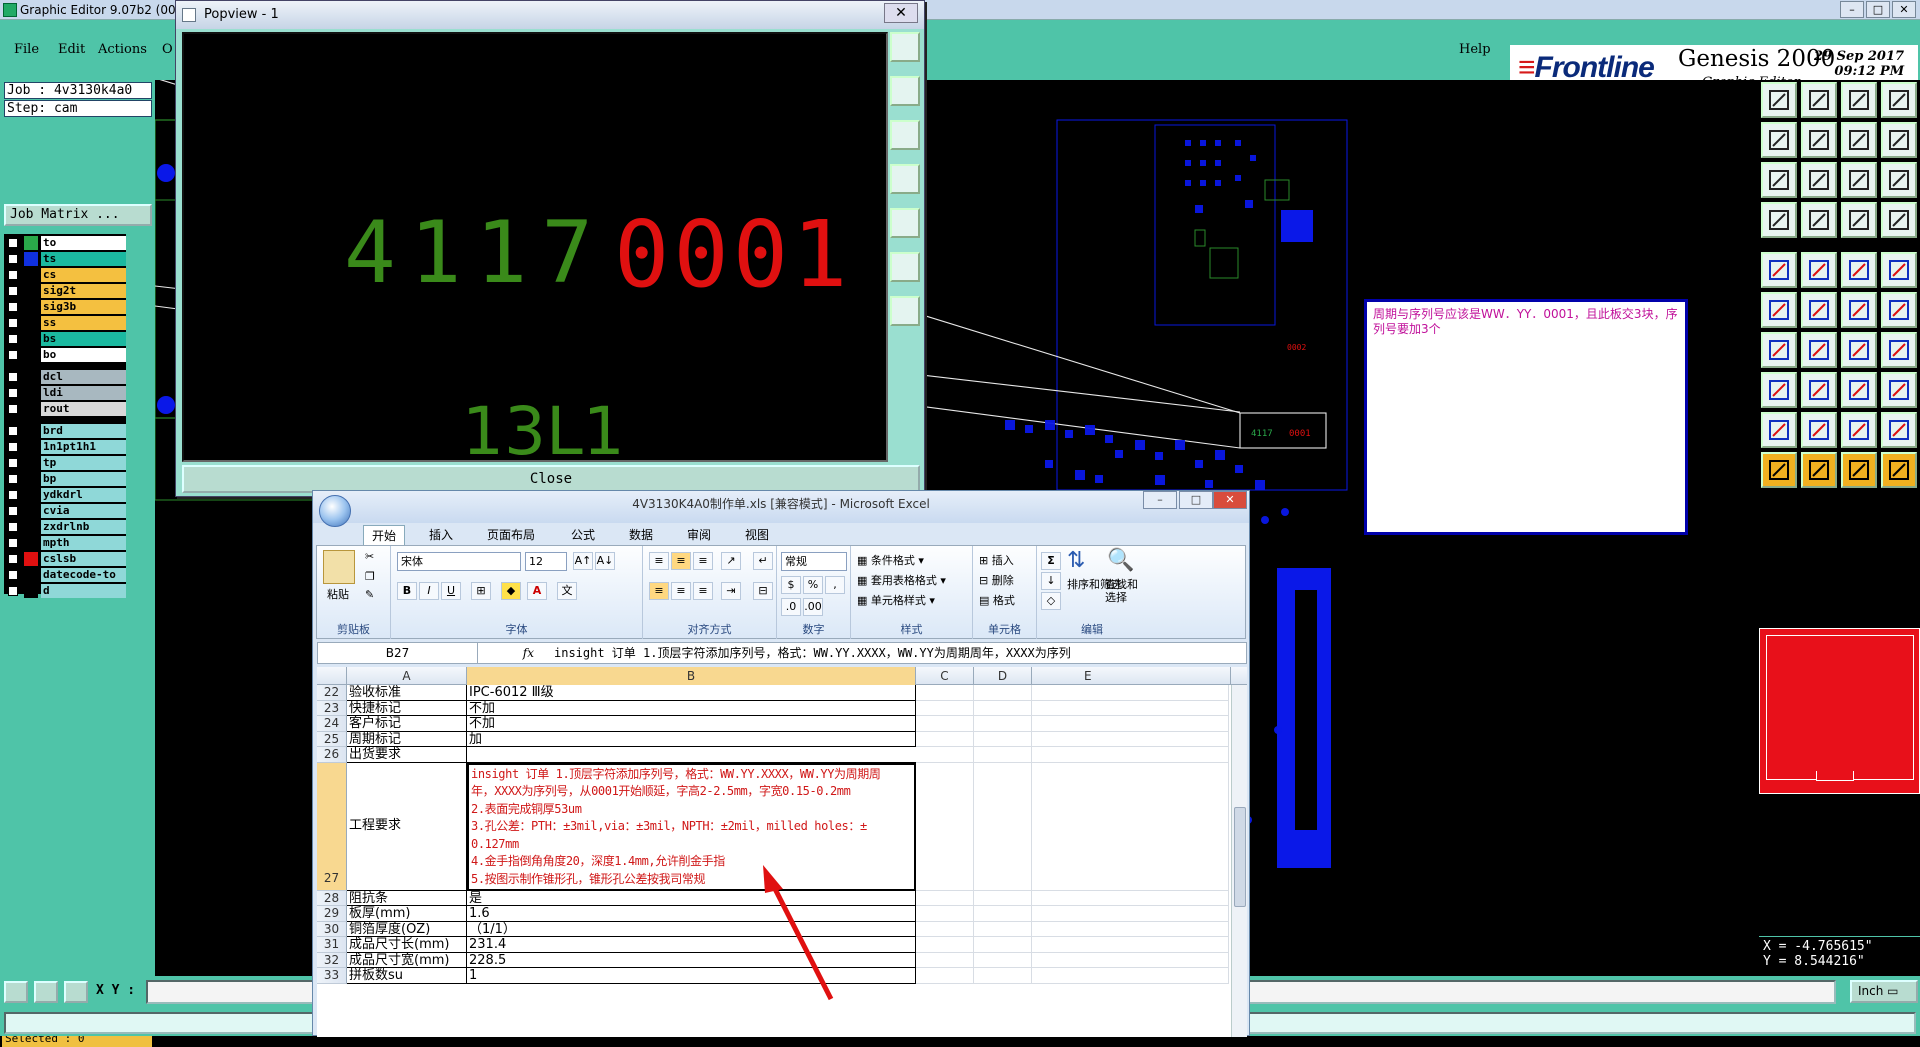 This screenshot has width=1920, height=1047. Describe the element at coordinates (890, 560) in the screenshot. I see `conditional-format-button: ▦ 条件格式 ▾` at that location.